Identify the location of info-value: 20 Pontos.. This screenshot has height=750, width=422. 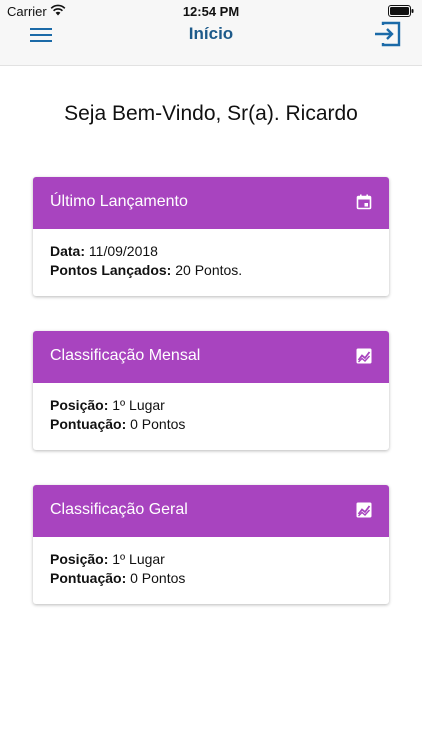
(209, 270).